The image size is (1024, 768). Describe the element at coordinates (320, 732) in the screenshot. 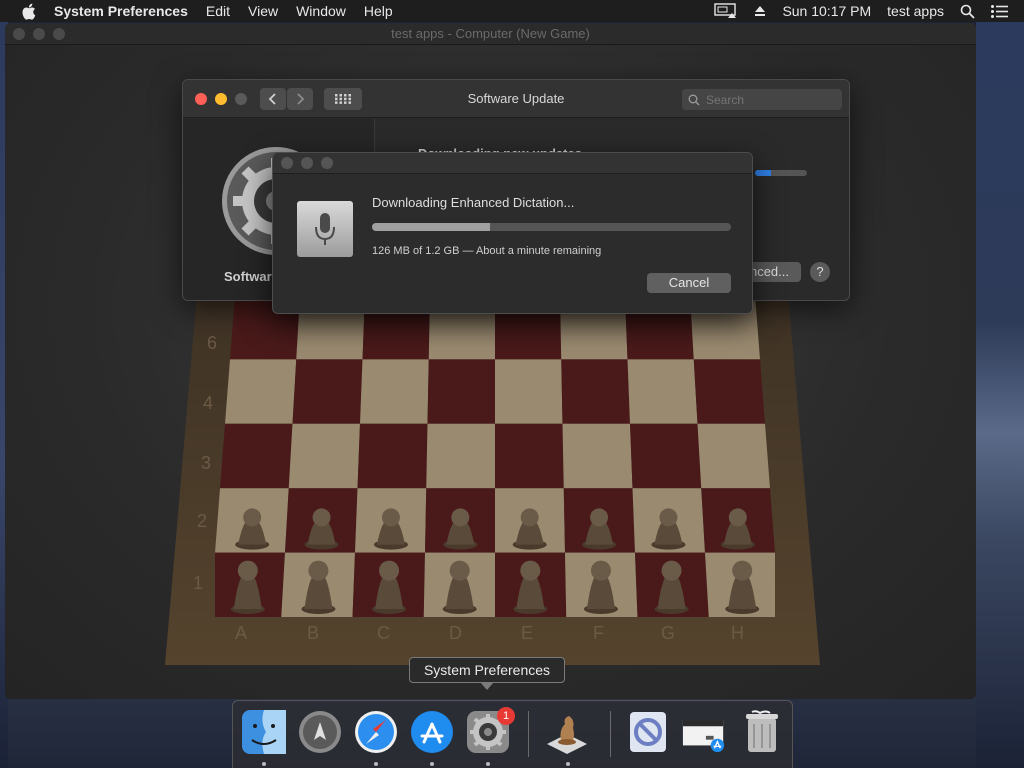

I see `launchpad-icon` at that location.